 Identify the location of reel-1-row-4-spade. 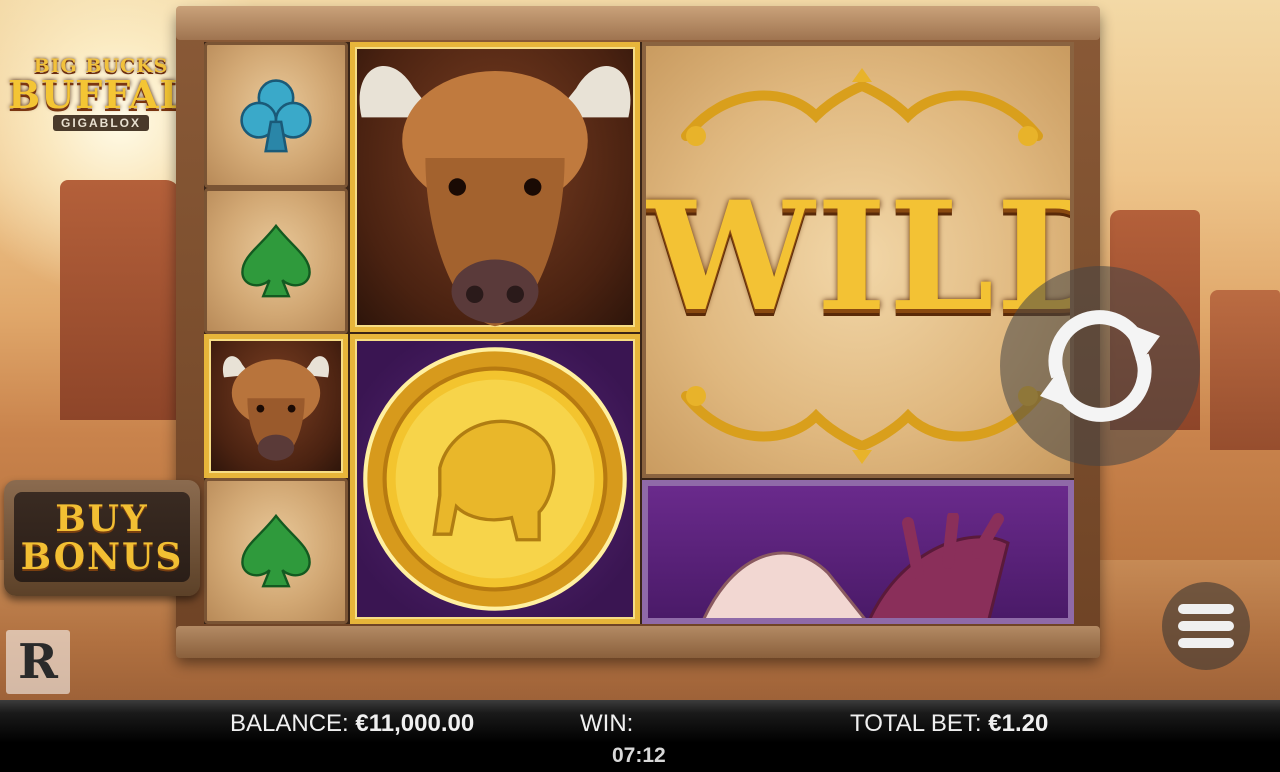
(276, 551).